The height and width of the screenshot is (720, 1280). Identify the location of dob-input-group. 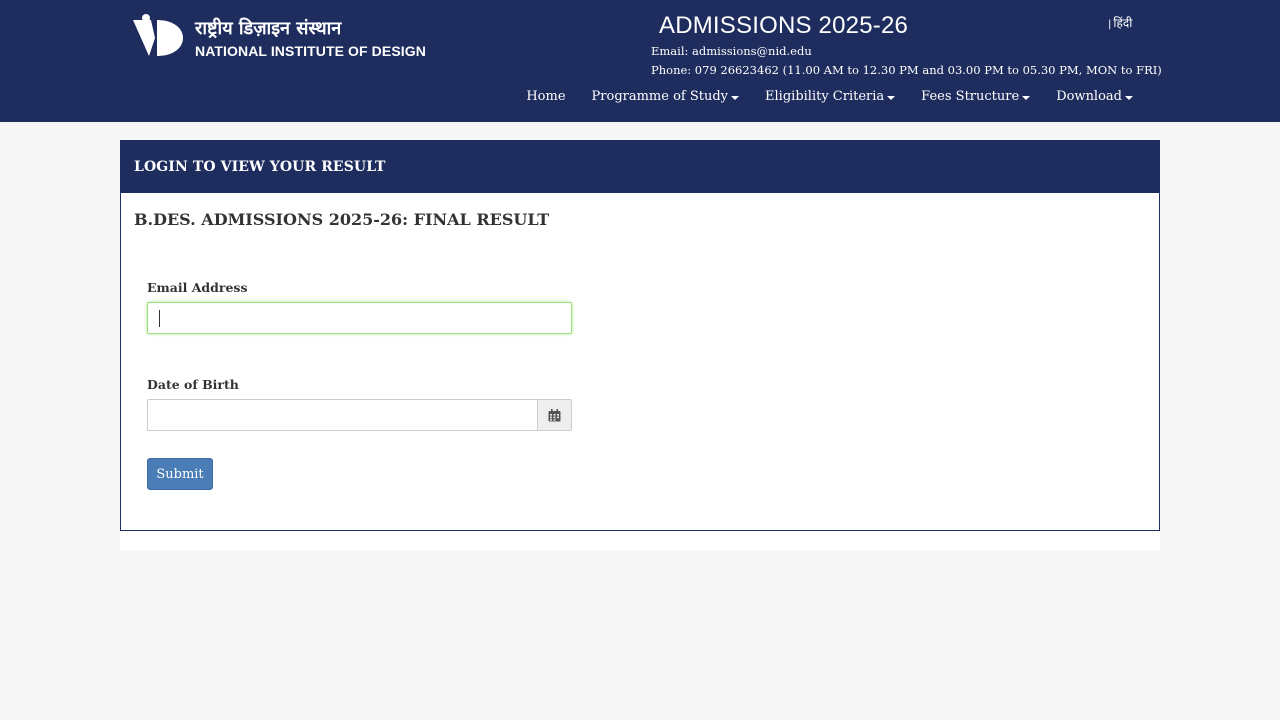
(359, 415).